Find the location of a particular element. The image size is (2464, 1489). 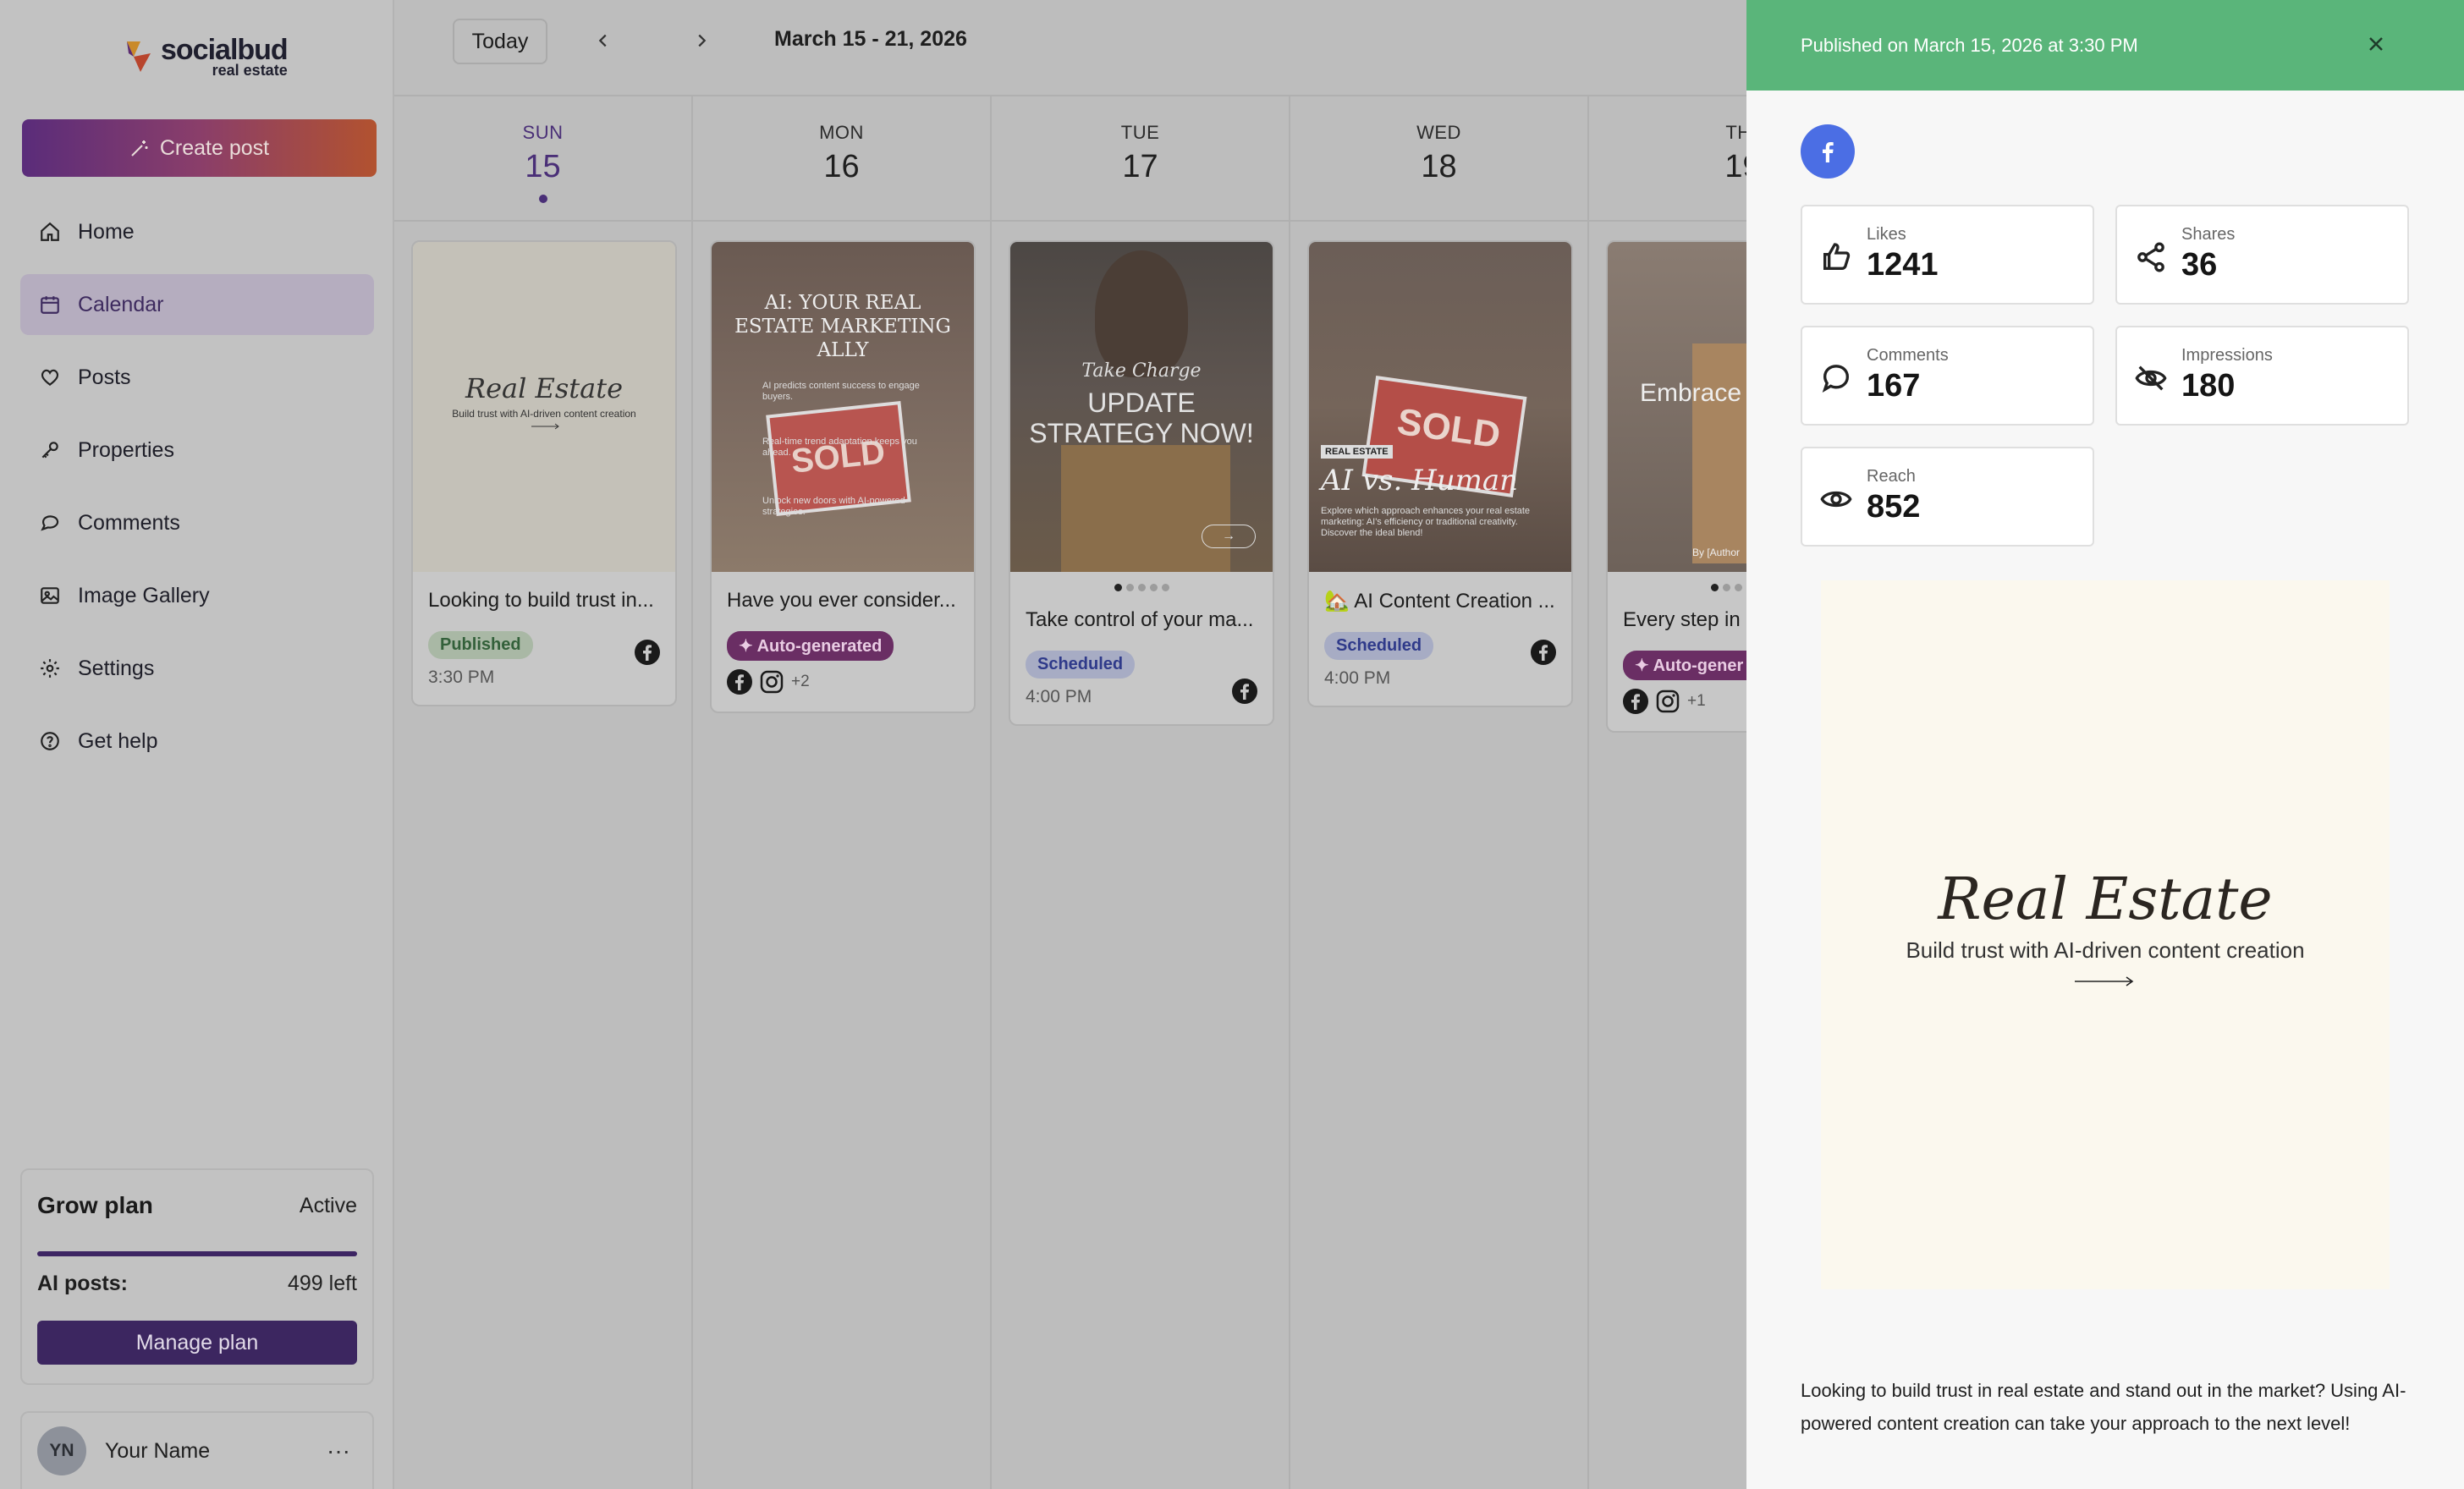

user-card: YN Your Name ··· is located at coordinates (197, 1450).